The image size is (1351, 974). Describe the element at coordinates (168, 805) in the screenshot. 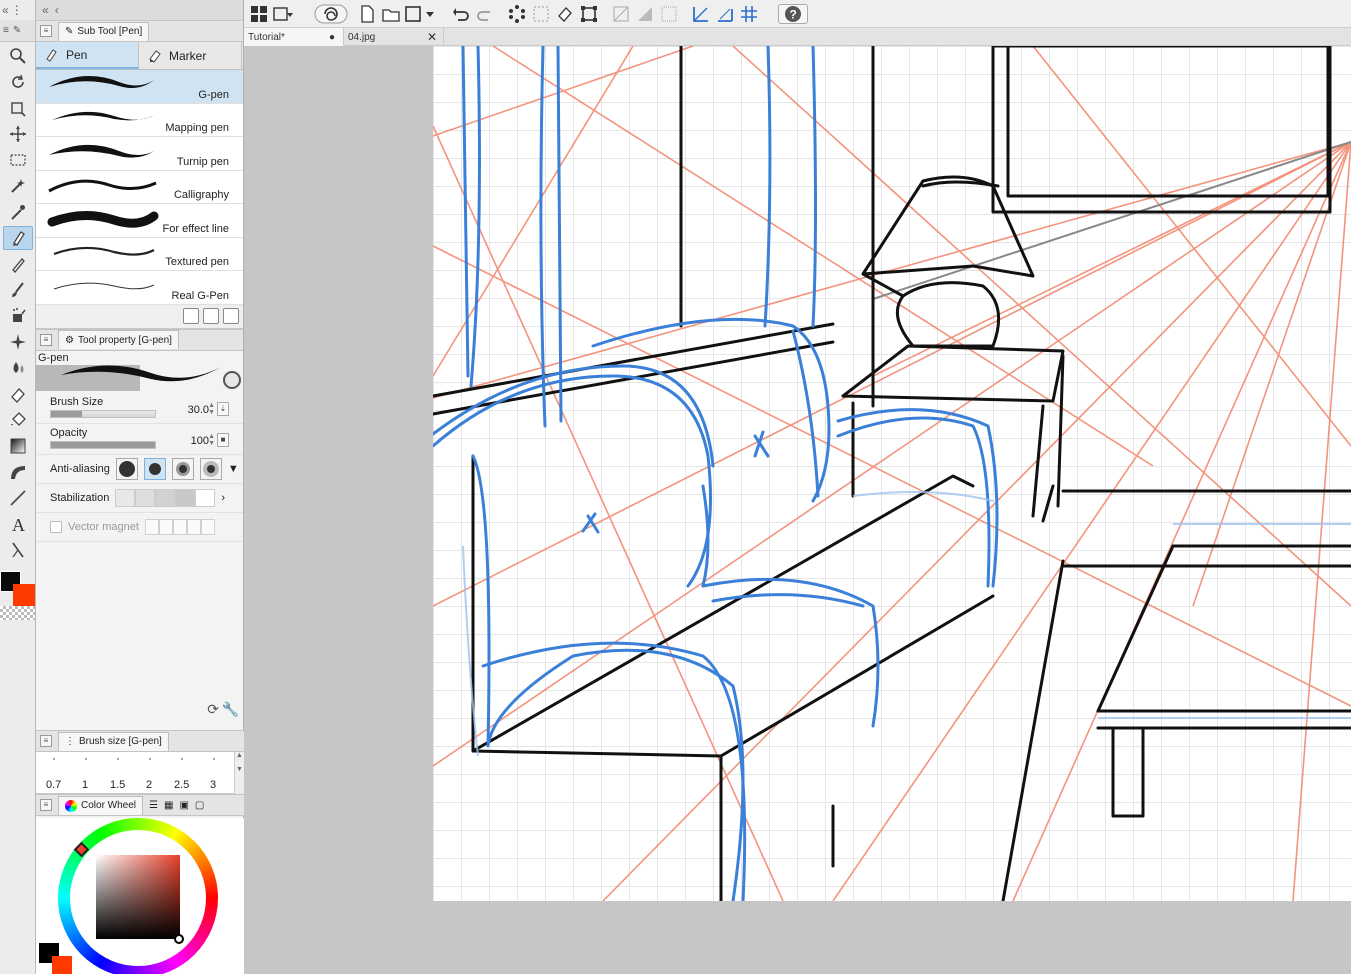

I see `color-set-tab-icon: ▦` at that location.